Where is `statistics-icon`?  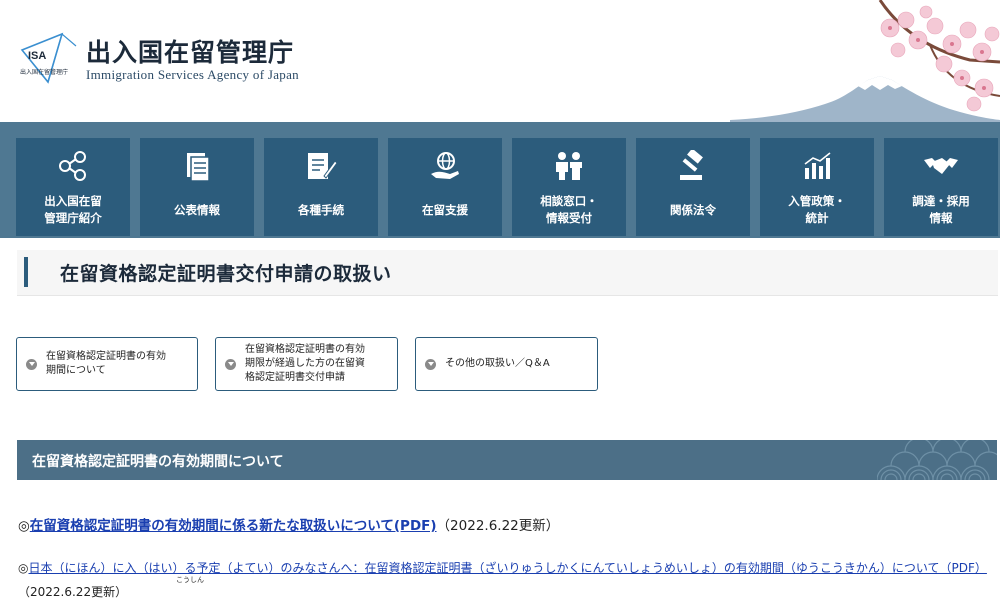
statistics-icon is located at coordinates (817, 165).